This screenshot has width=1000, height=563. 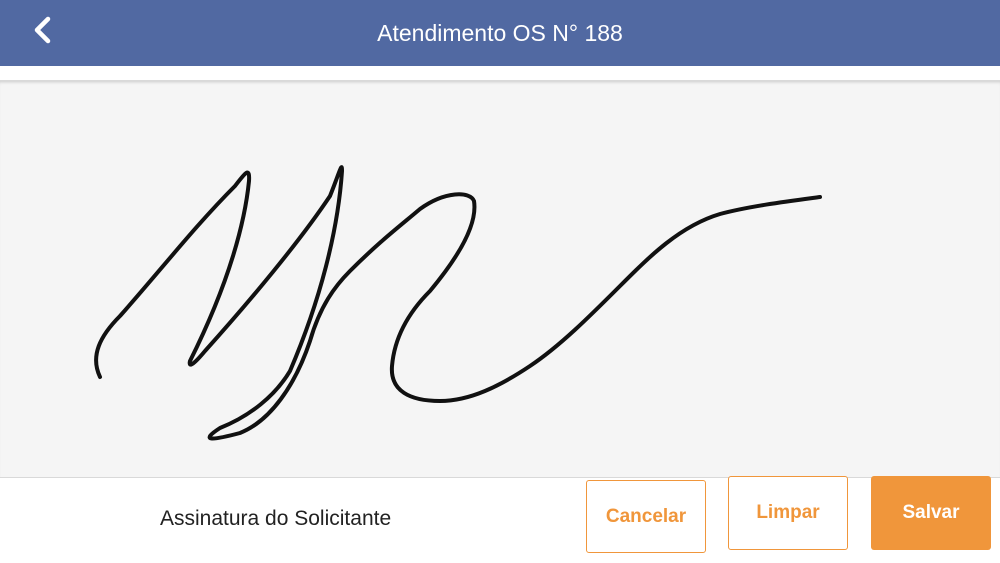 I want to click on header-spacer, so click(x=500, y=73).